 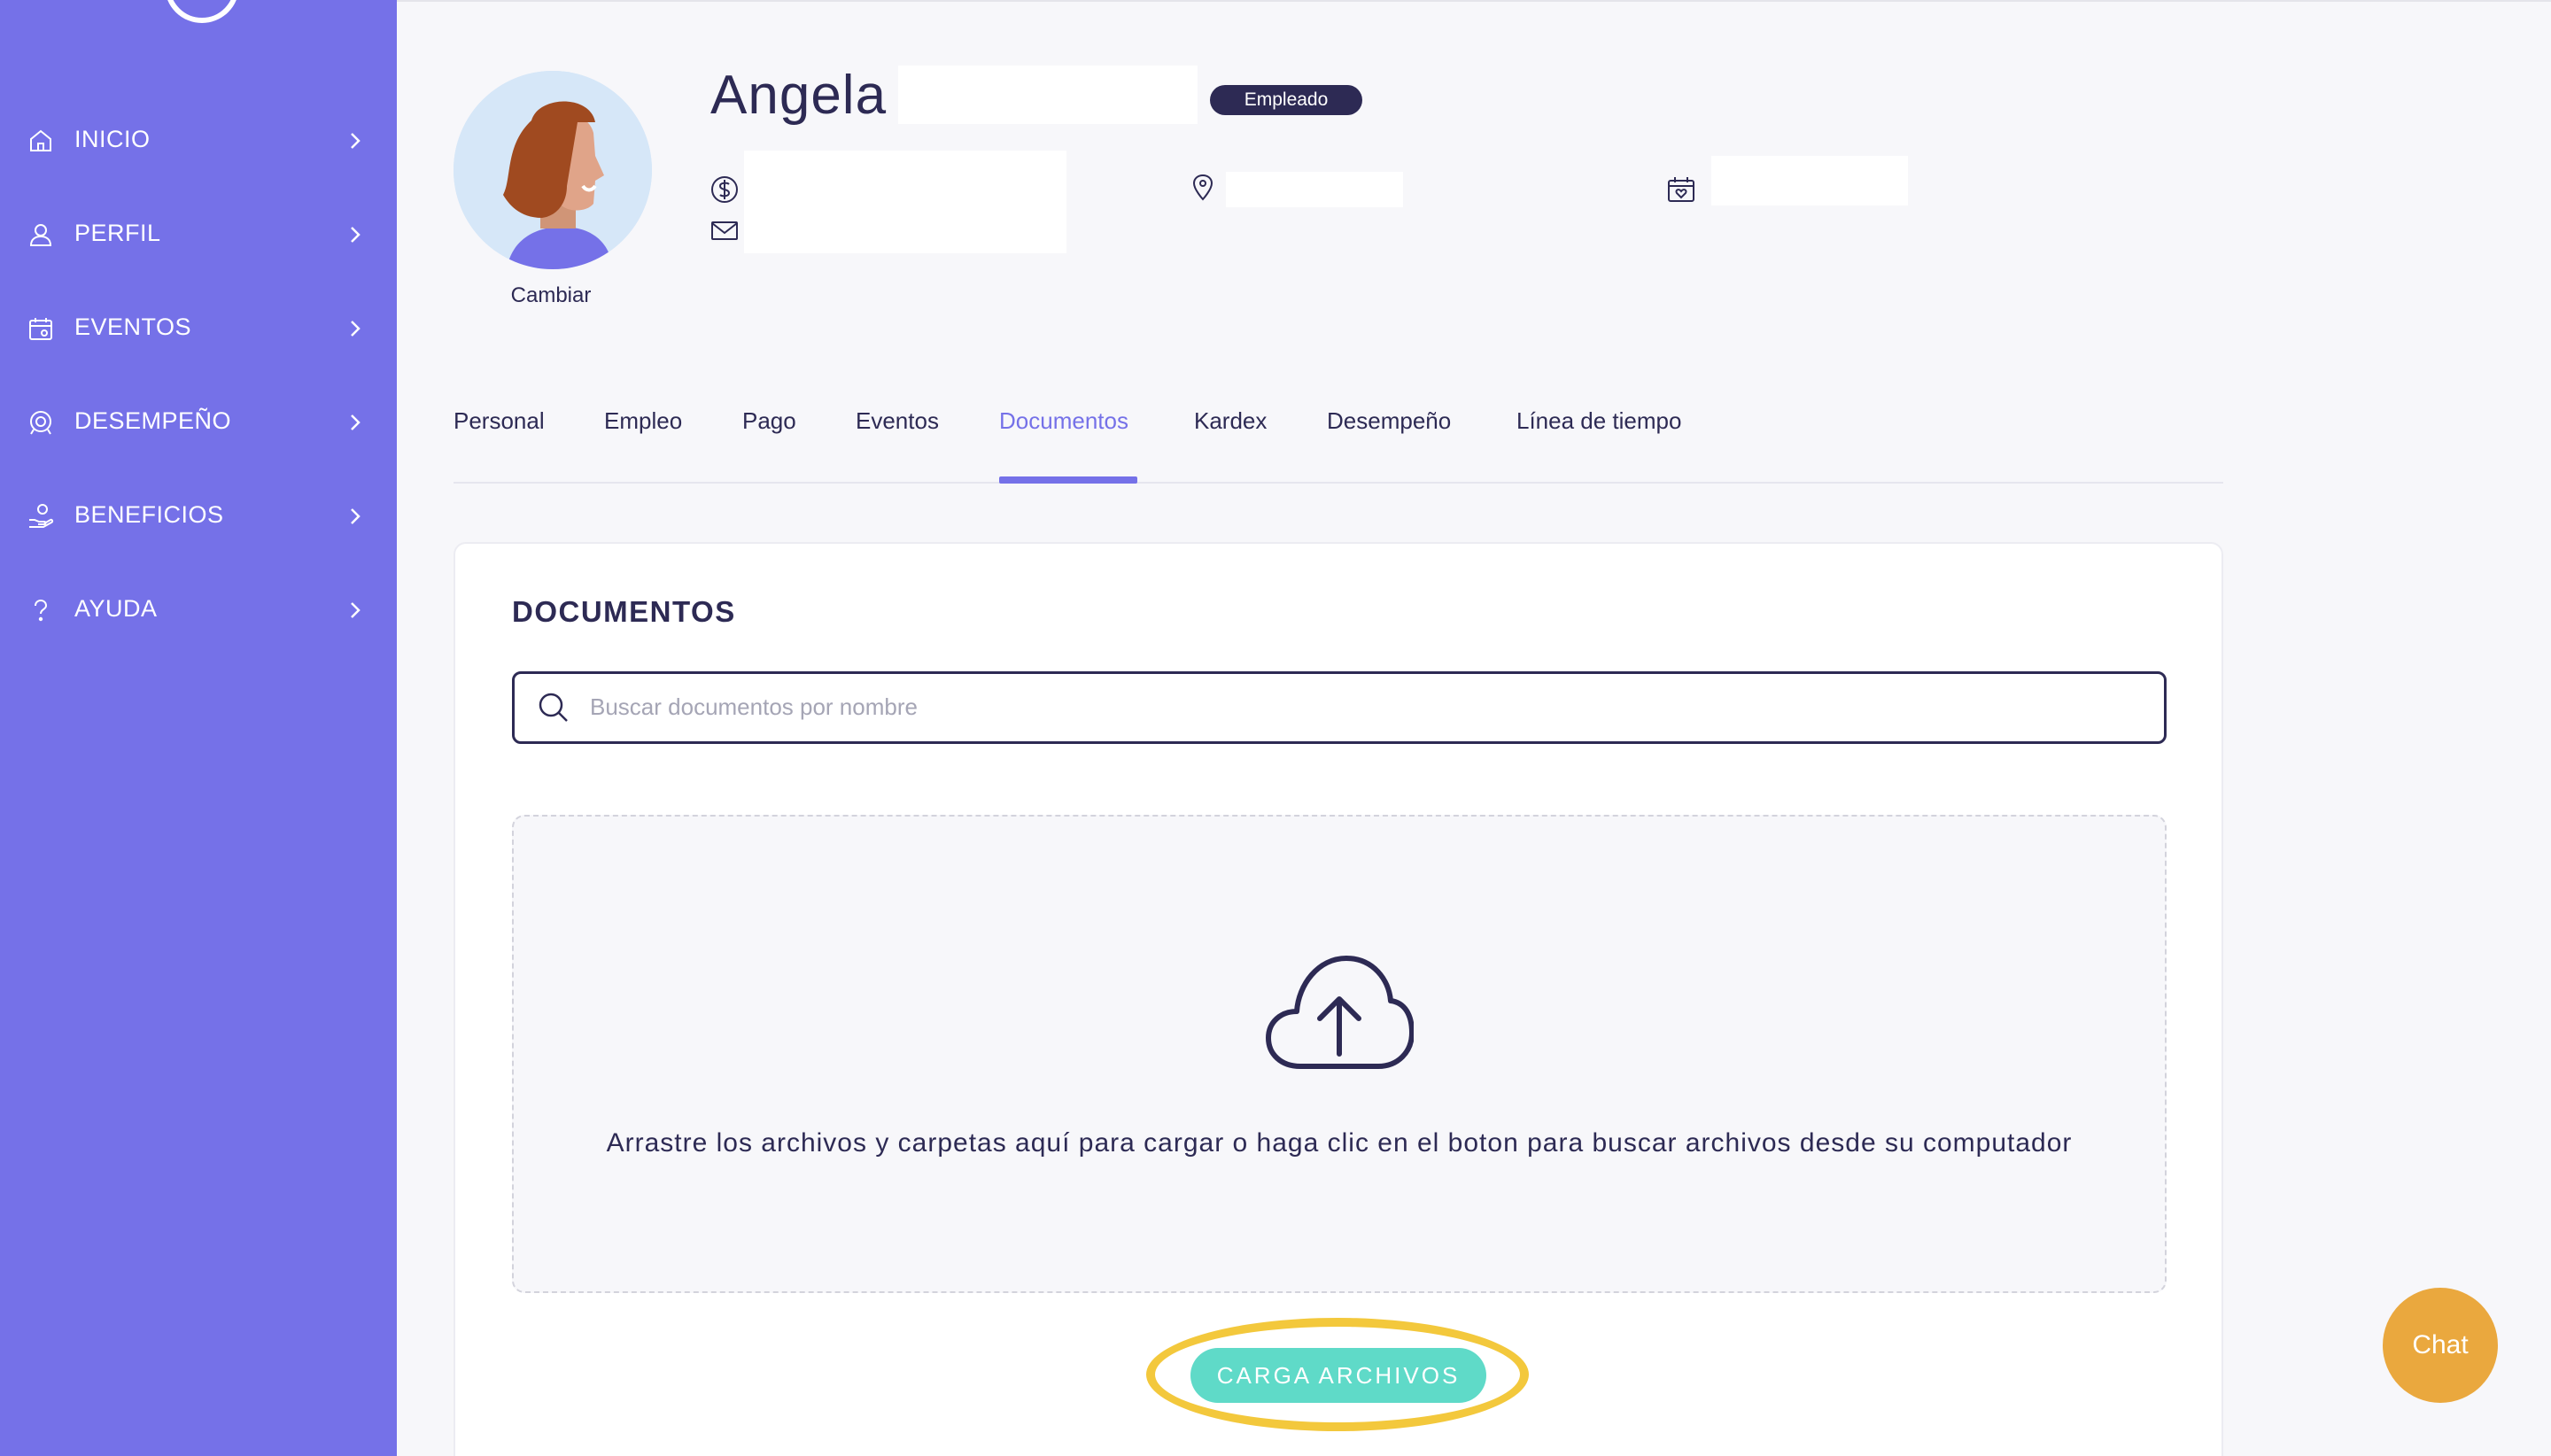 What do you see at coordinates (724, 230) in the screenshot?
I see `mail-icon` at bounding box center [724, 230].